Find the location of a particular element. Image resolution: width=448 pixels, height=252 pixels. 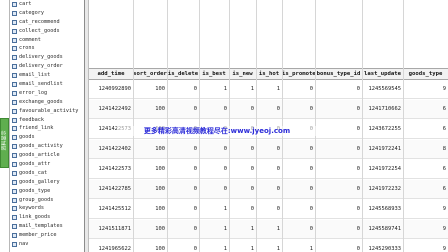

table-row: 1241425512 100 0 1 0 0 0 0 1245568933 9 is located at coordinates (268, 209).